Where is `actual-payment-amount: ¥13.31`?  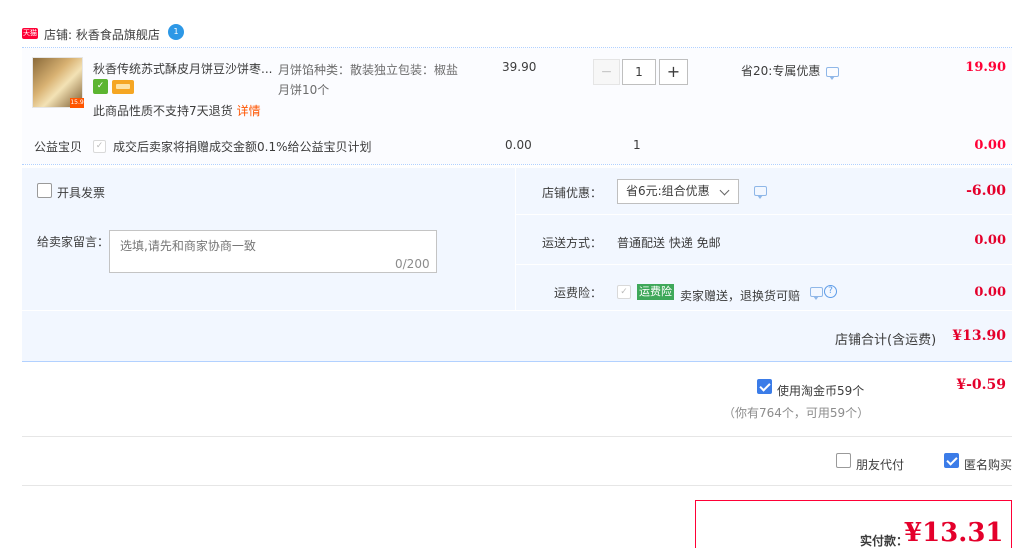
actual-payment-amount: ¥13.31 is located at coordinates (954, 533).